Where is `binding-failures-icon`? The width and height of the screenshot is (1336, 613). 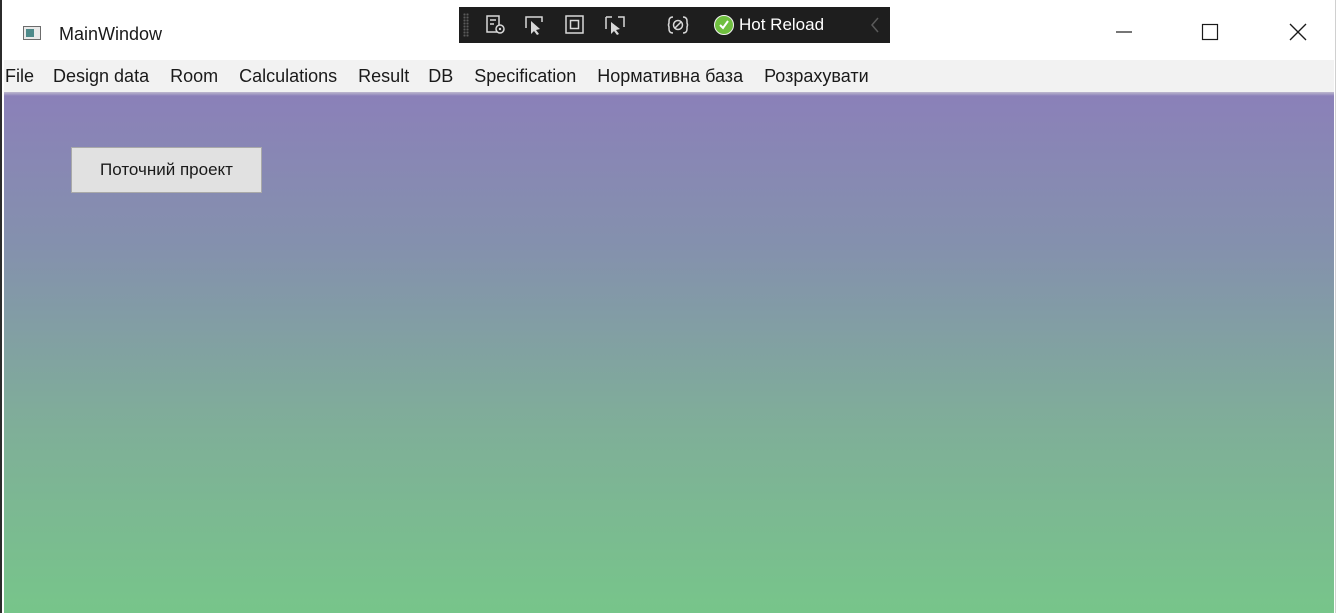
binding-failures-icon is located at coordinates (678, 25).